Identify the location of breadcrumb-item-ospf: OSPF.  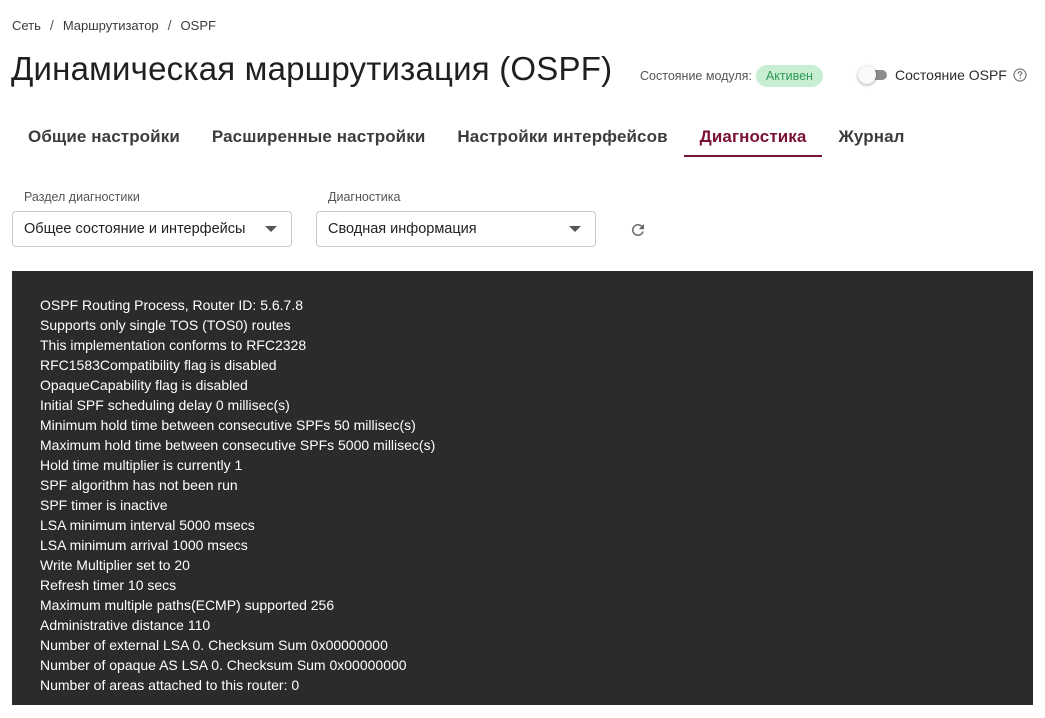
(198, 25).